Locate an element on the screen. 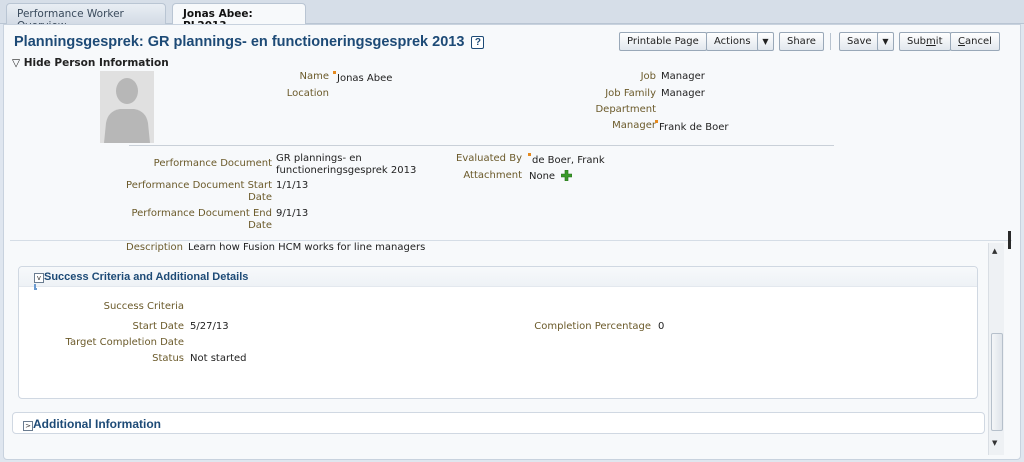  person-silhouette-icon is located at coordinates (127, 107).